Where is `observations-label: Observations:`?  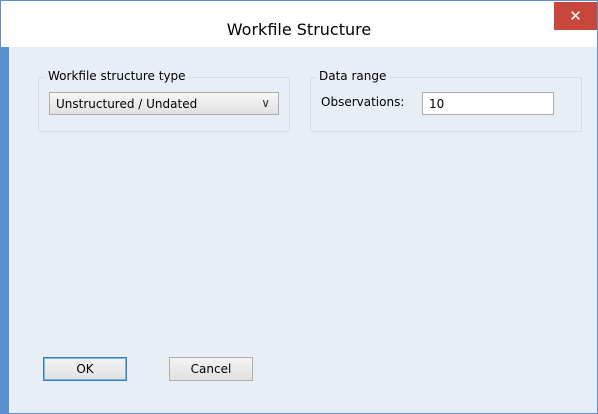 observations-label: Observations: is located at coordinates (363, 102).